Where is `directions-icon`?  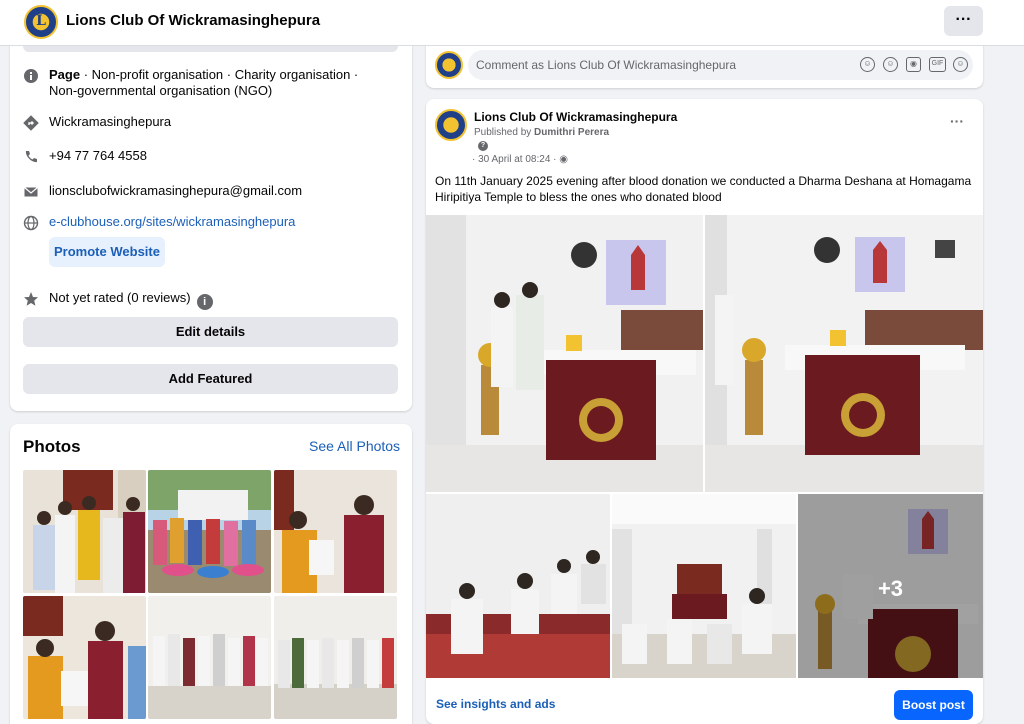
directions-icon is located at coordinates (31, 124).